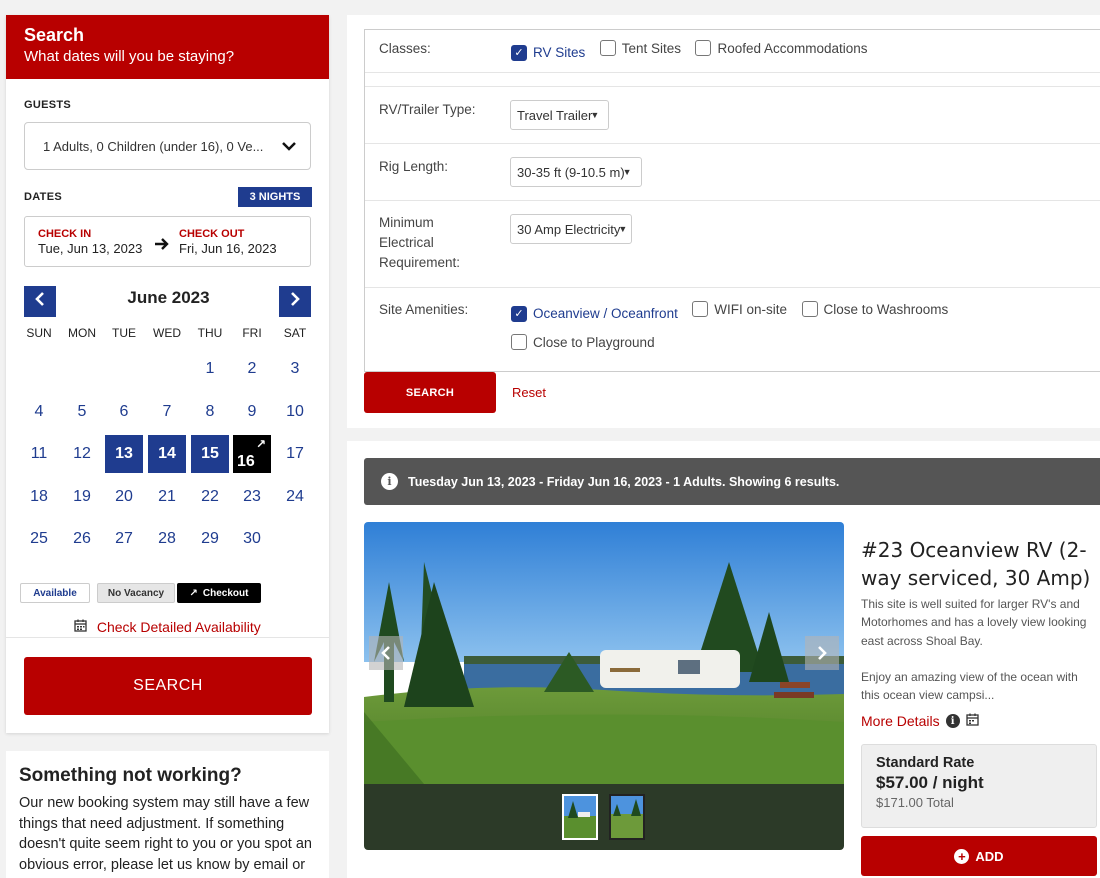 Image resolution: width=1100 pixels, height=878 pixels. Describe the element at coordinates (651, 48) in the screenshot. I see `tent-sites-label: Tent Sites` at that location.